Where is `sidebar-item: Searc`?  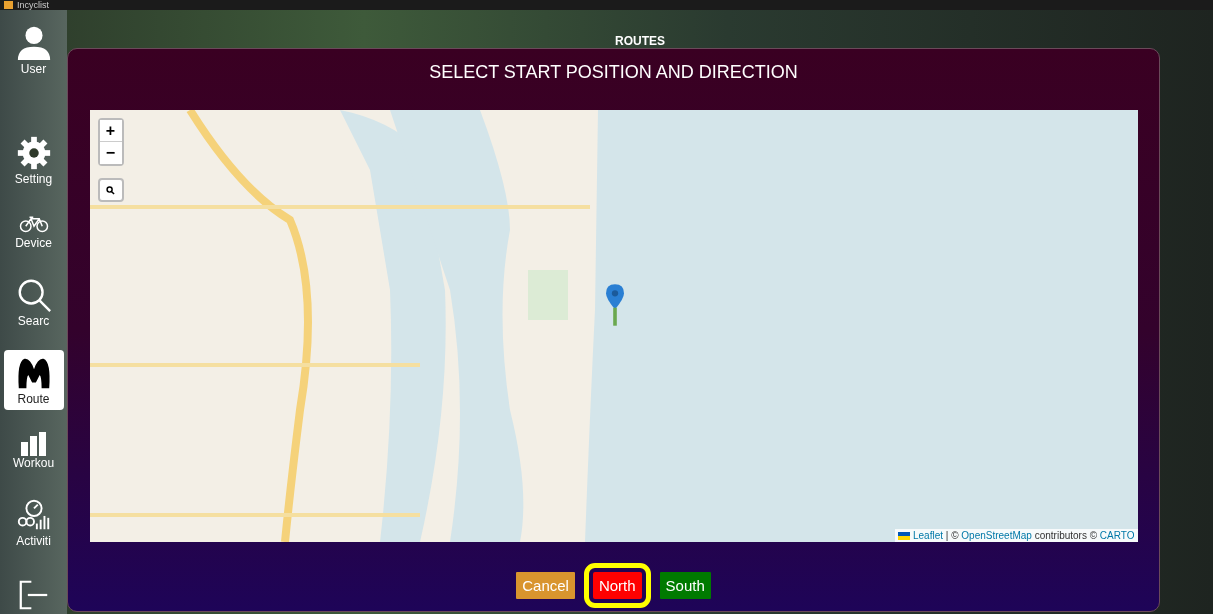 sidebar-item: Searc is located at coordinates (33, 302).